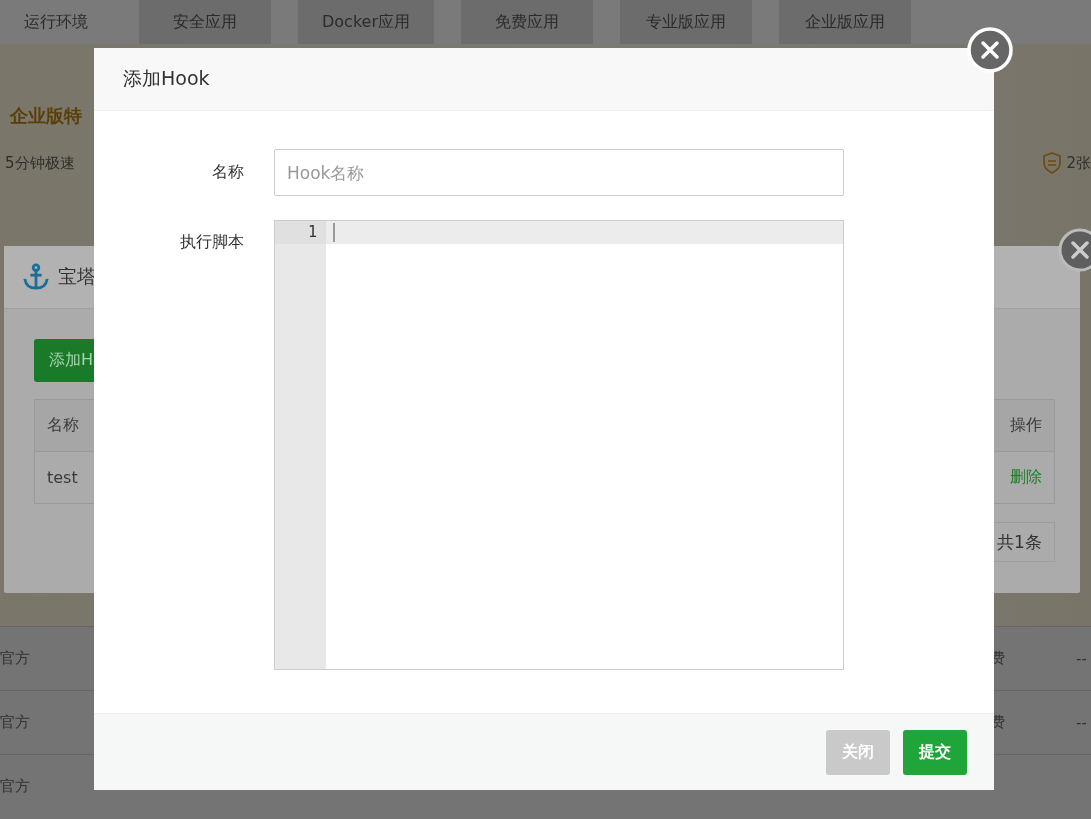 The image size is (1091, 819). I want to click on close-icon, so click(1074, 250).